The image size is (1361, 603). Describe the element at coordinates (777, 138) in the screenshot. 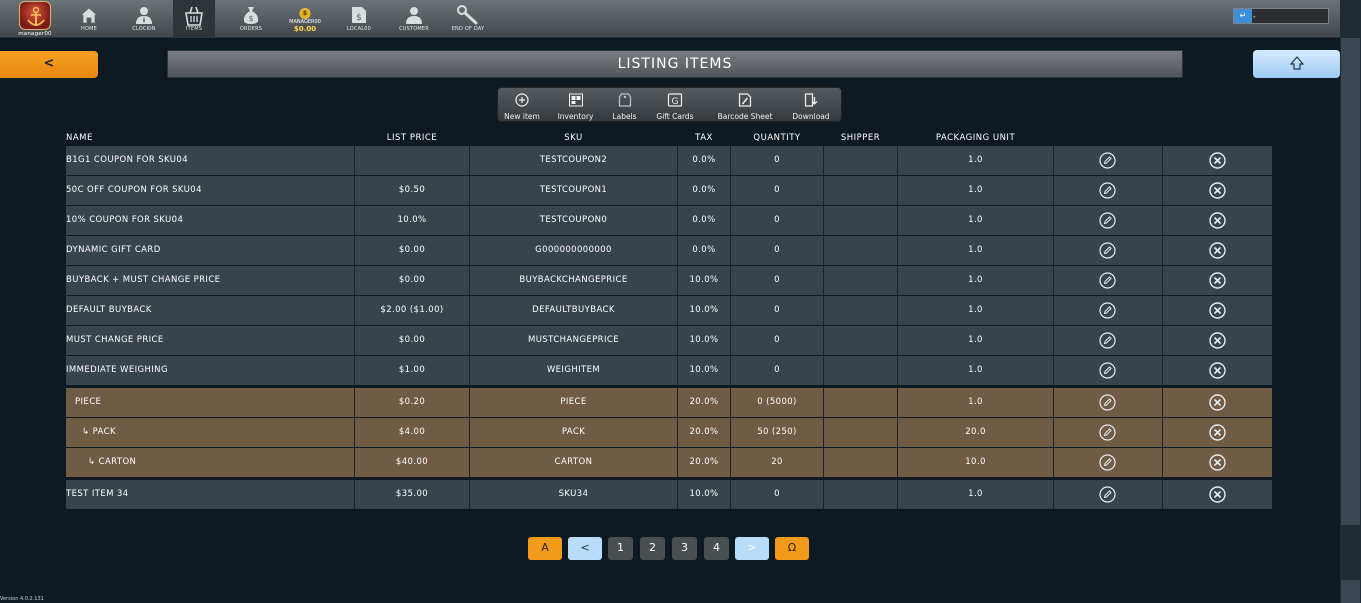

I see `column-header-quantity: QUANTITY` at that location.